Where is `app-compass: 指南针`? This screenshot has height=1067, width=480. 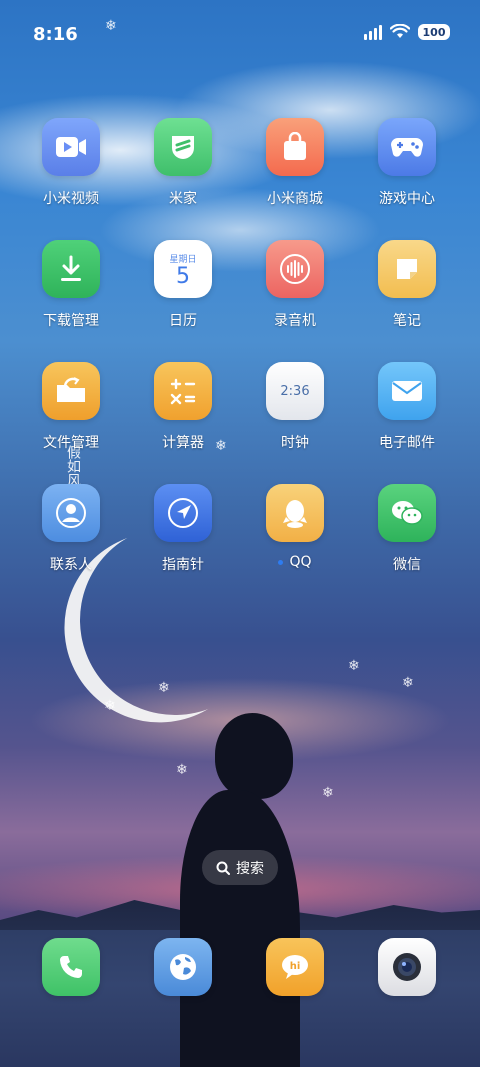
app-compass: 指南针 is located at coordinates (183, 529).